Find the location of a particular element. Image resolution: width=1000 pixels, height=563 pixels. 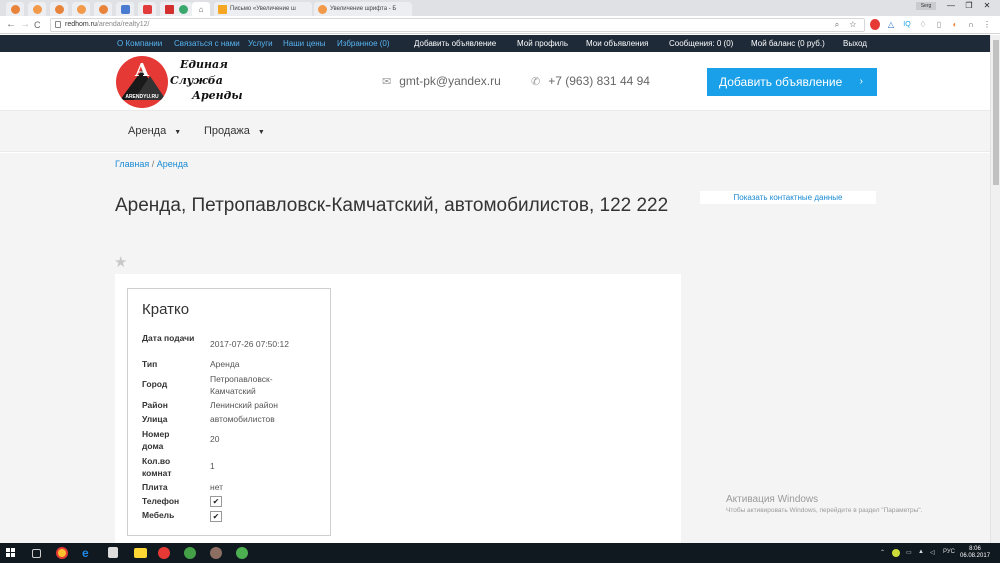

nav-link-contact: Связаться с нами is located at coordinates (207, 43).